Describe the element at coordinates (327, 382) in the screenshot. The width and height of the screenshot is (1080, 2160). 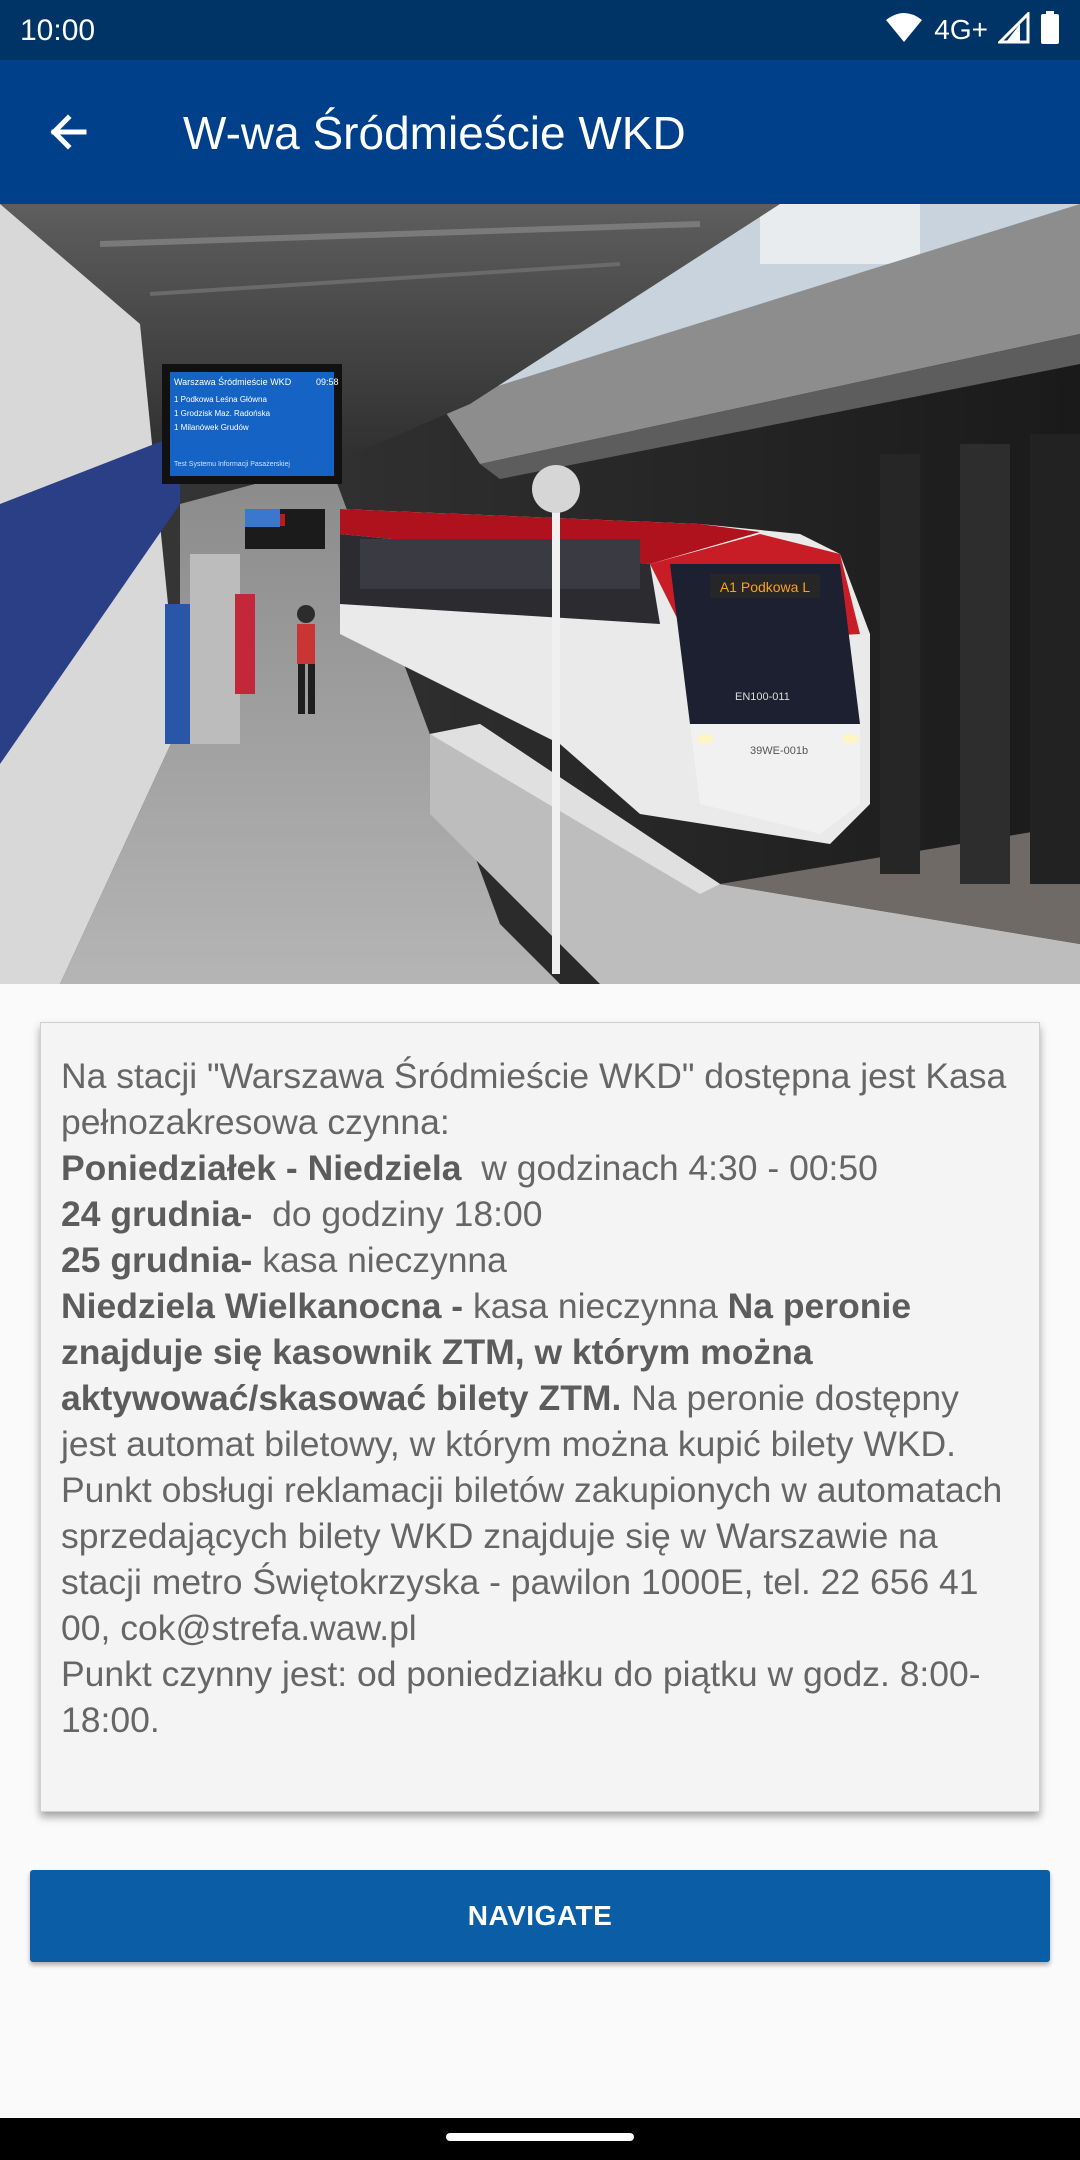
I see `svg-text: 09:58` at that location.